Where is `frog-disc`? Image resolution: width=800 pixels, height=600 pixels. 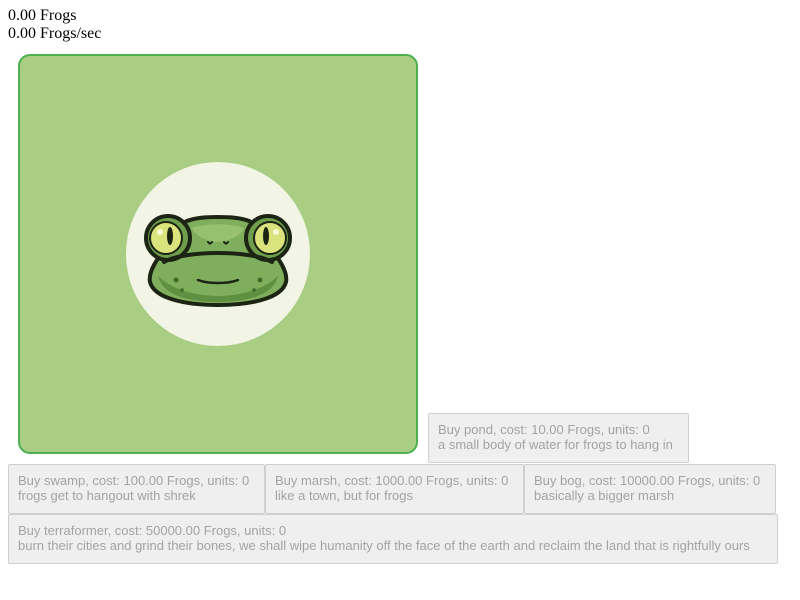
frog-disc is located at coordinates (218, 254).